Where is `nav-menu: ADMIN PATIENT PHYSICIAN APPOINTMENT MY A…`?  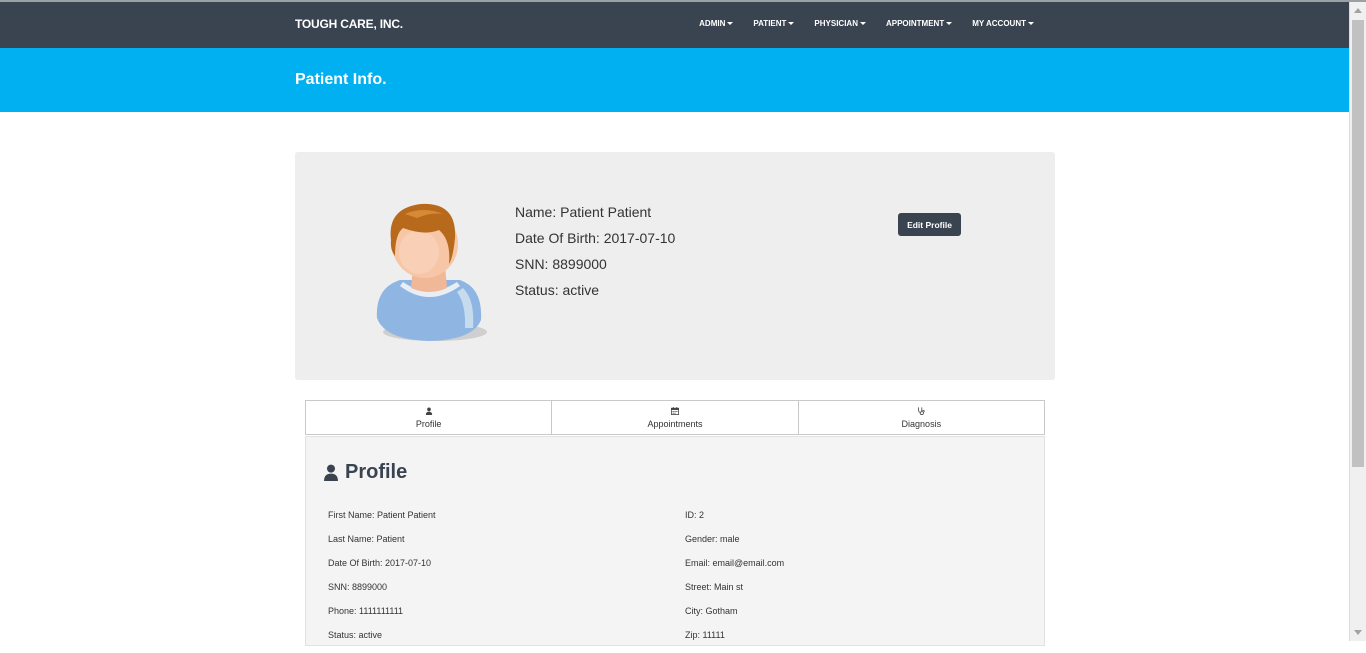
nav-menu: ADMIN PATIENT PHYSICIAN APPOINTMENT MY A… is located at coordinates (866, 23).